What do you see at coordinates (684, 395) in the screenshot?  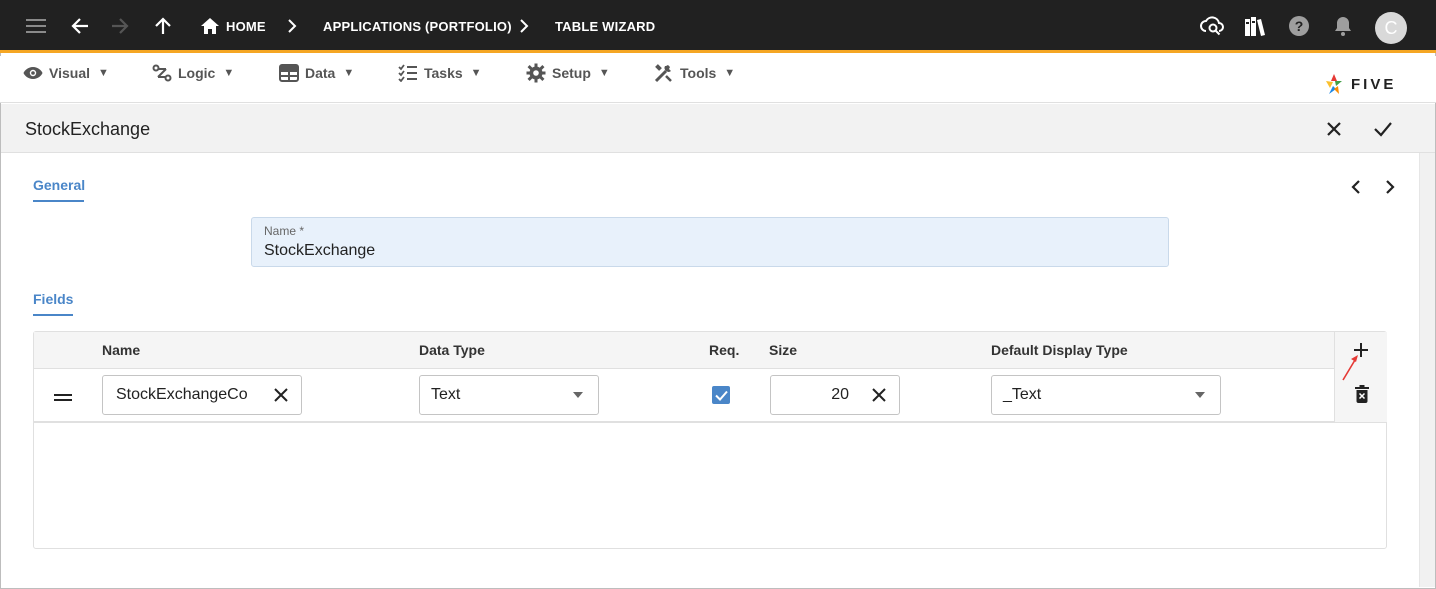 I see `table-row: StockExchangeCo Text 20 _Text` at bounding box center [684, 395].